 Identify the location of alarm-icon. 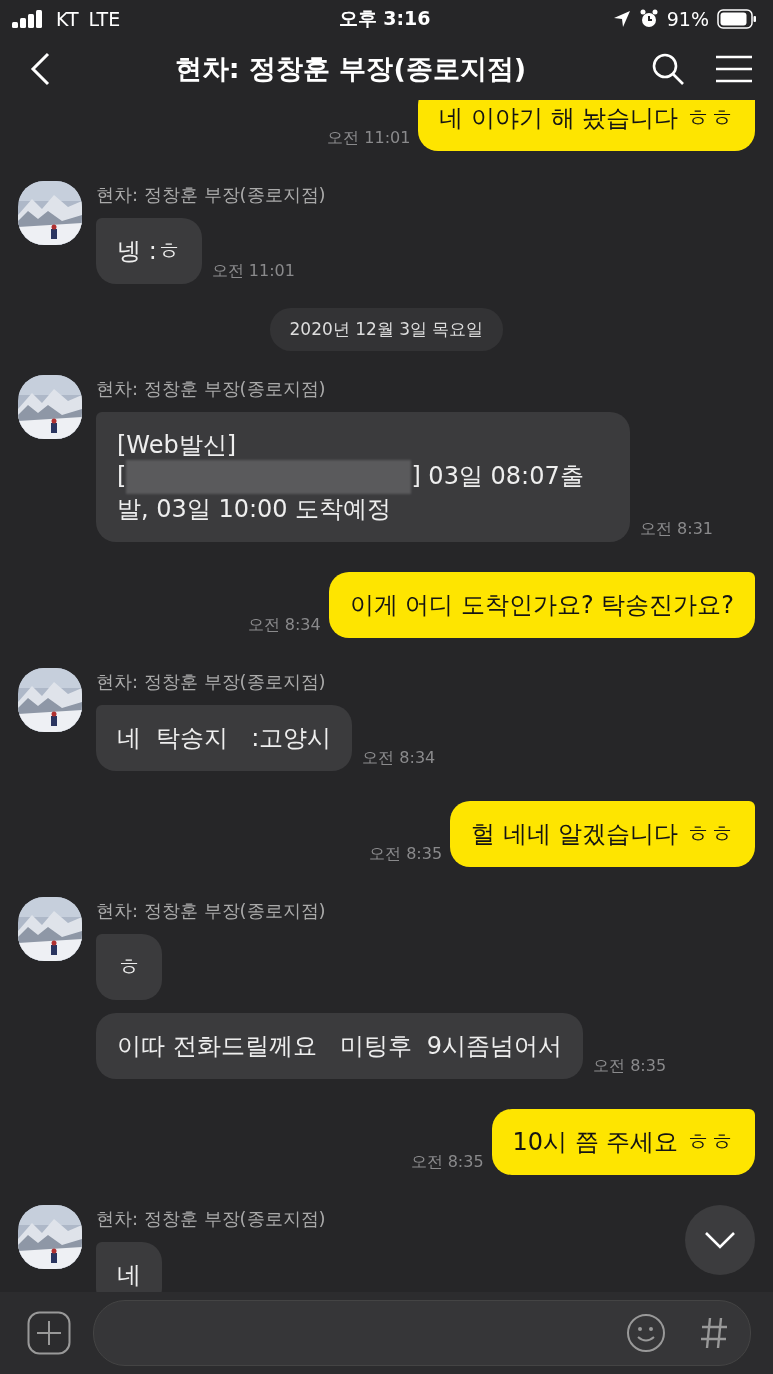
(648, 19).